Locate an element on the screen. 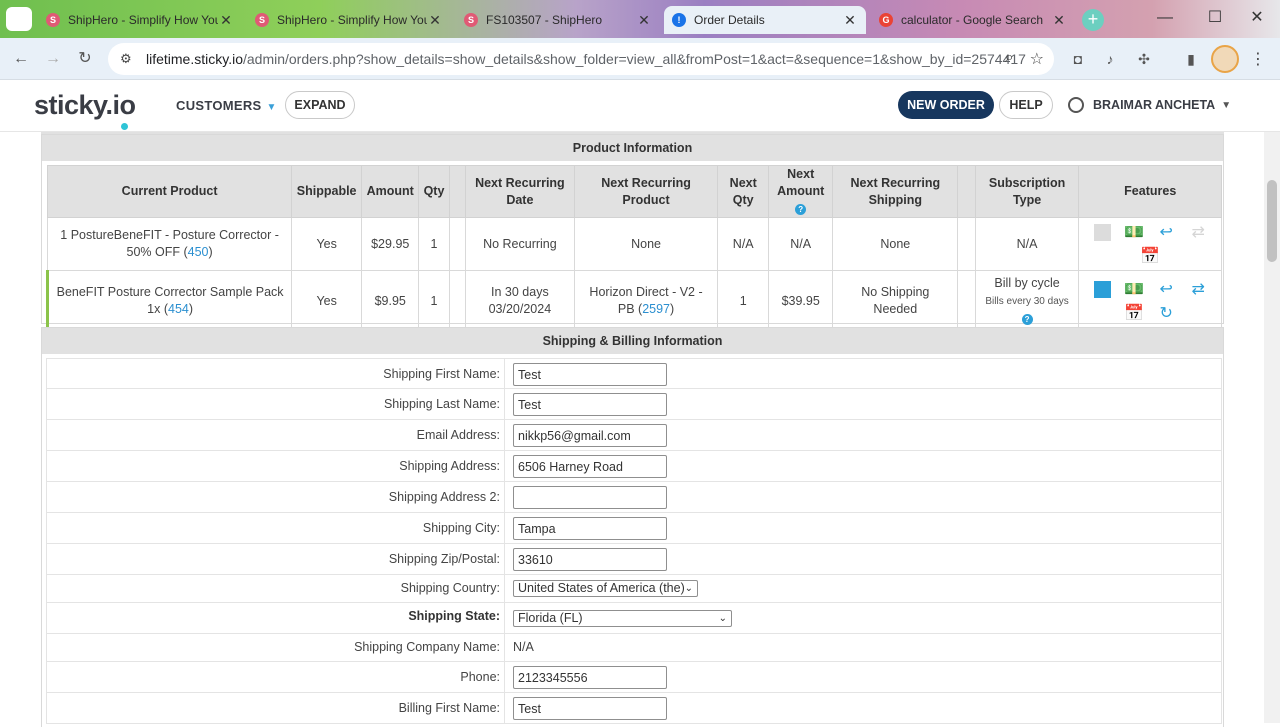 The width and height of the screenshot is (1280, 727). col-subscription-type: Subscription Type is located at coordinates (1027, 191).